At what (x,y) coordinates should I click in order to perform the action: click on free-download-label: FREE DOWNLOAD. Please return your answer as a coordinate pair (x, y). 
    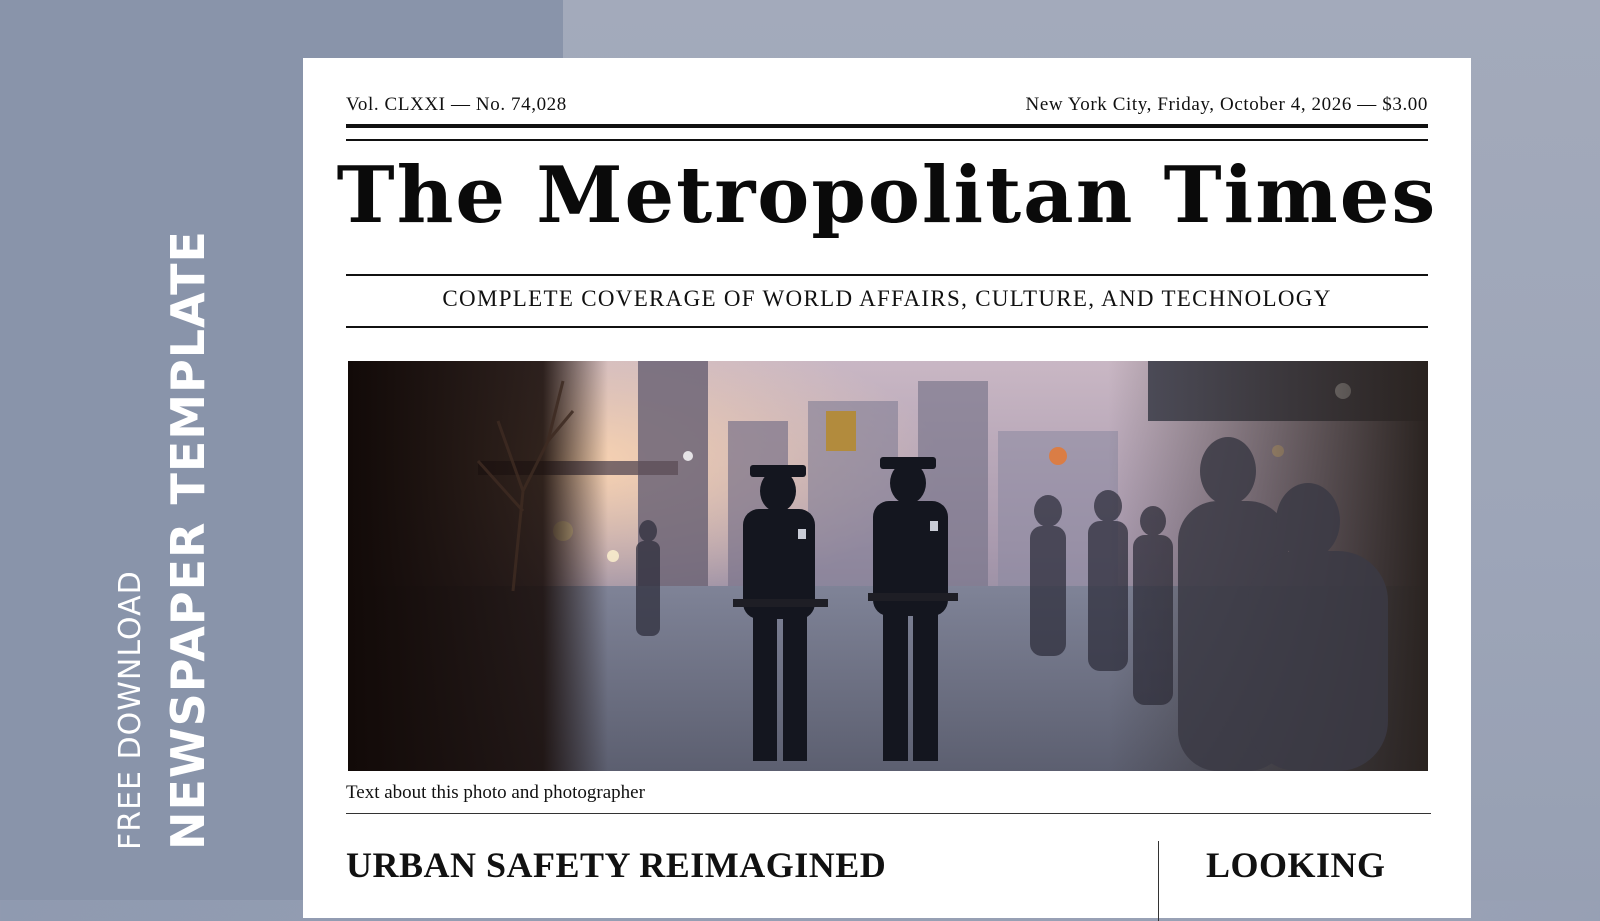
    Looking at the image, I should click on (130, 710).